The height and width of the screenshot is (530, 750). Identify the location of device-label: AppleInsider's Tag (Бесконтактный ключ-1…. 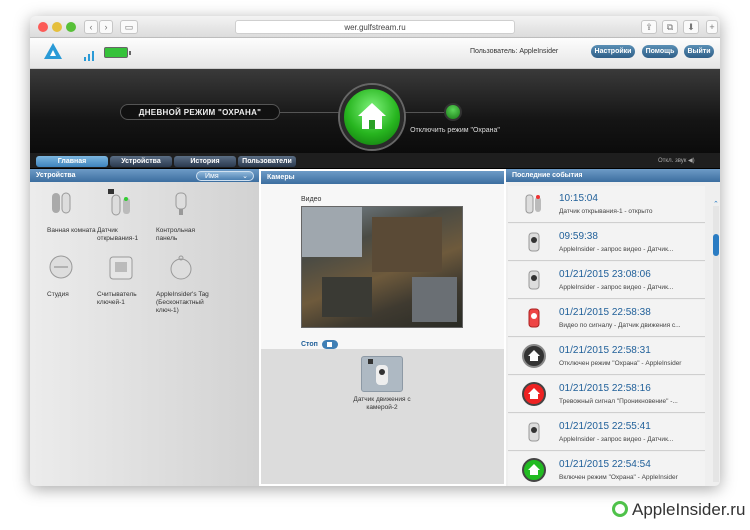
(182, 302).